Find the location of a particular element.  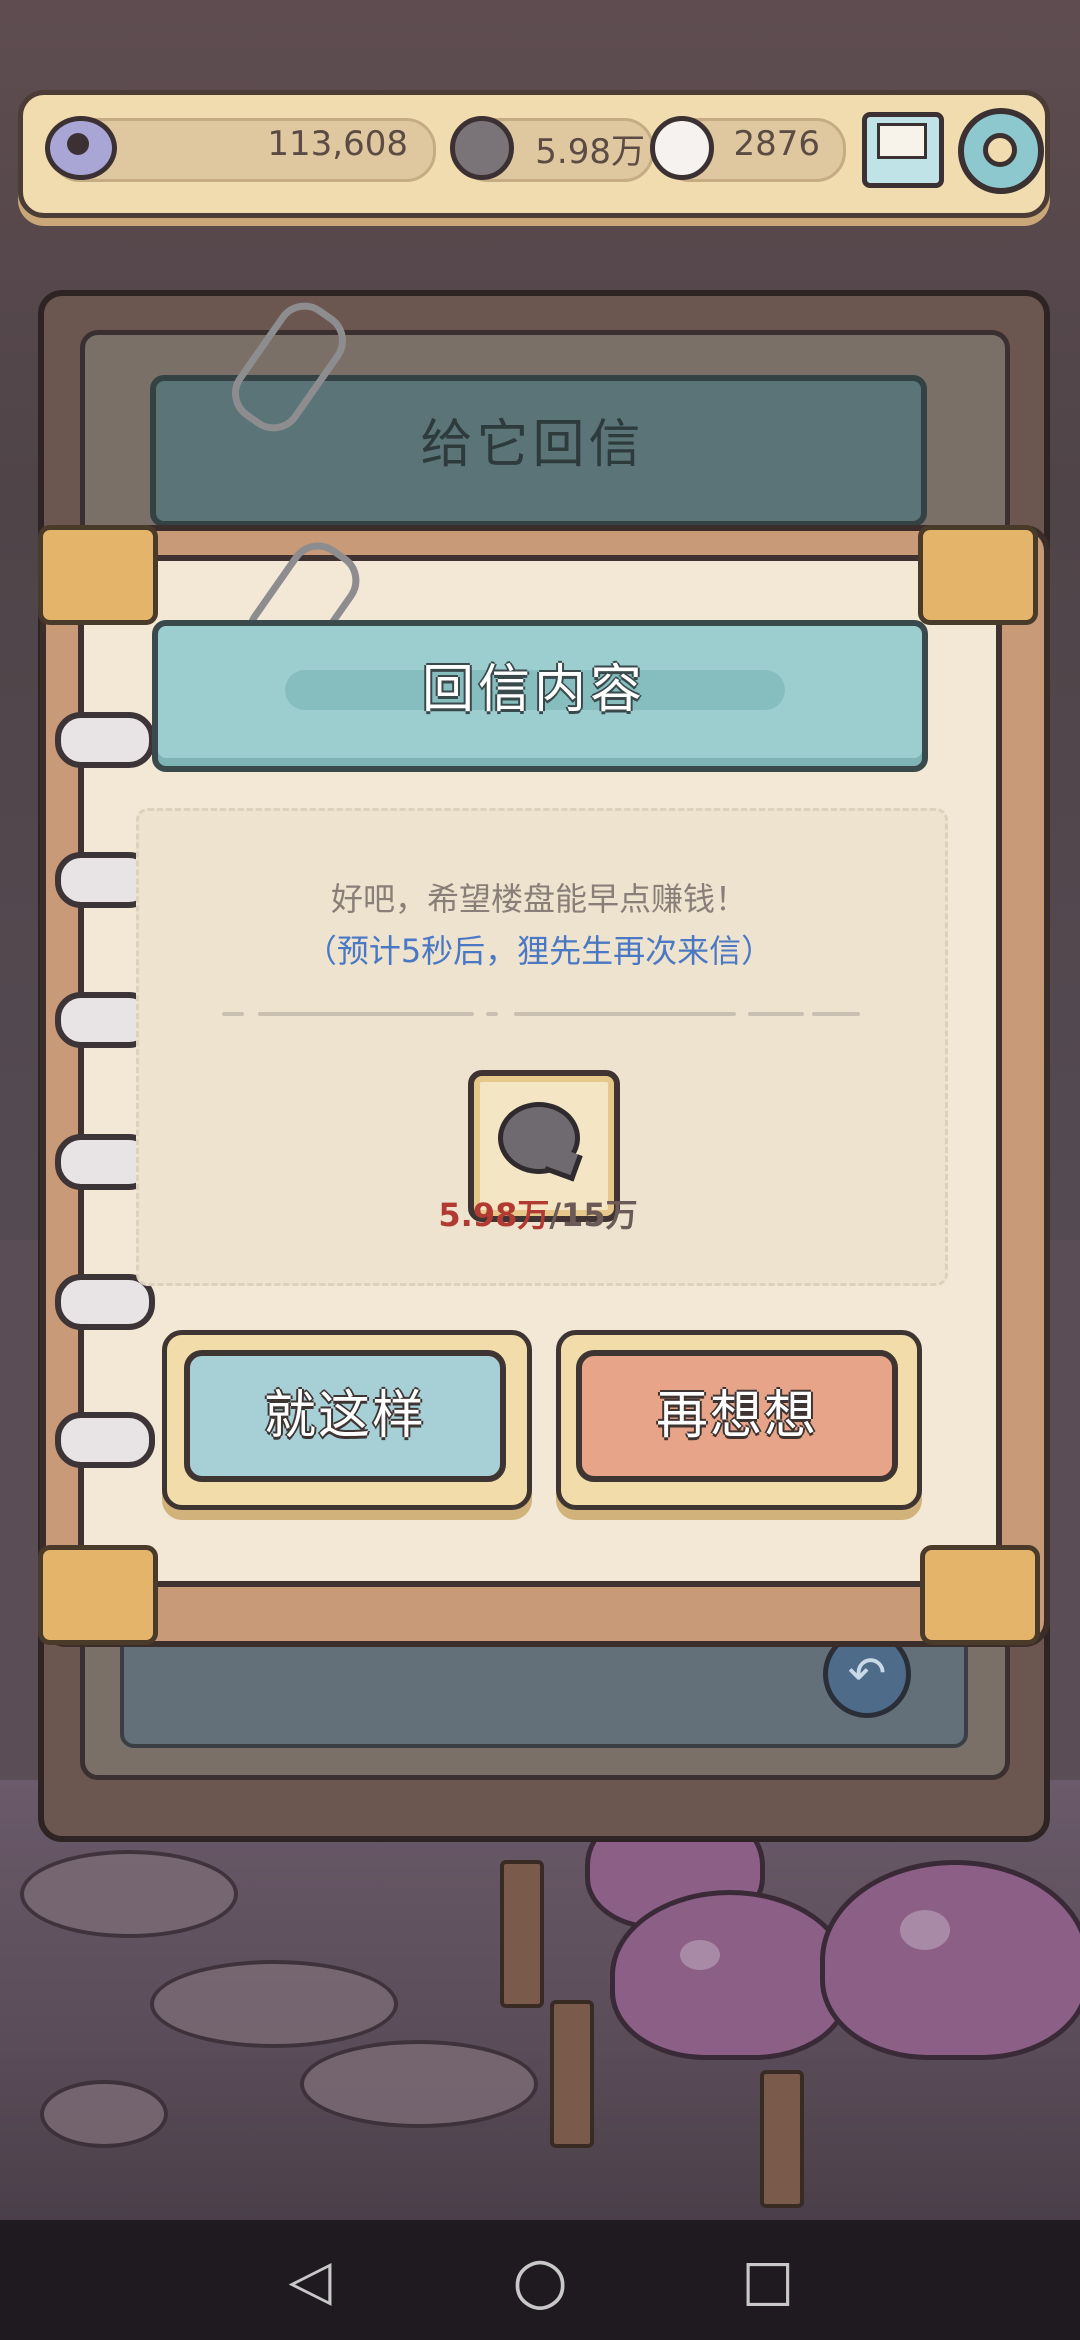

reward-progress: 5.98万/15万 is located at coordinates (538, 1213).